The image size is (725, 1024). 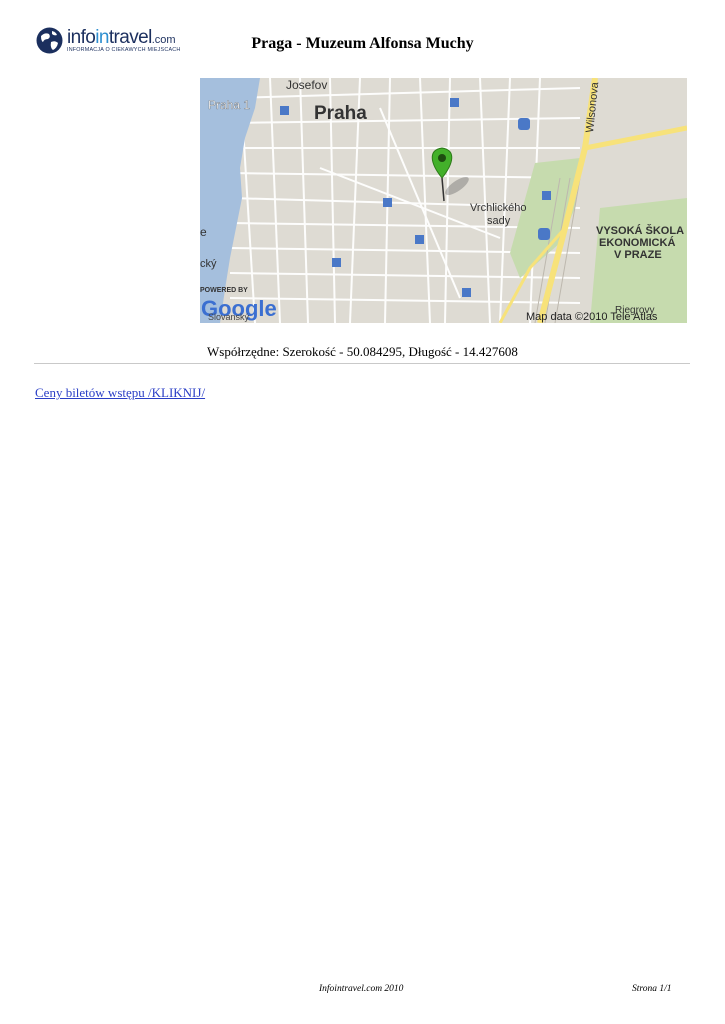 I want to click on map-label-vse-2: EKONOMICKÁ, so click(x=637, y=242).